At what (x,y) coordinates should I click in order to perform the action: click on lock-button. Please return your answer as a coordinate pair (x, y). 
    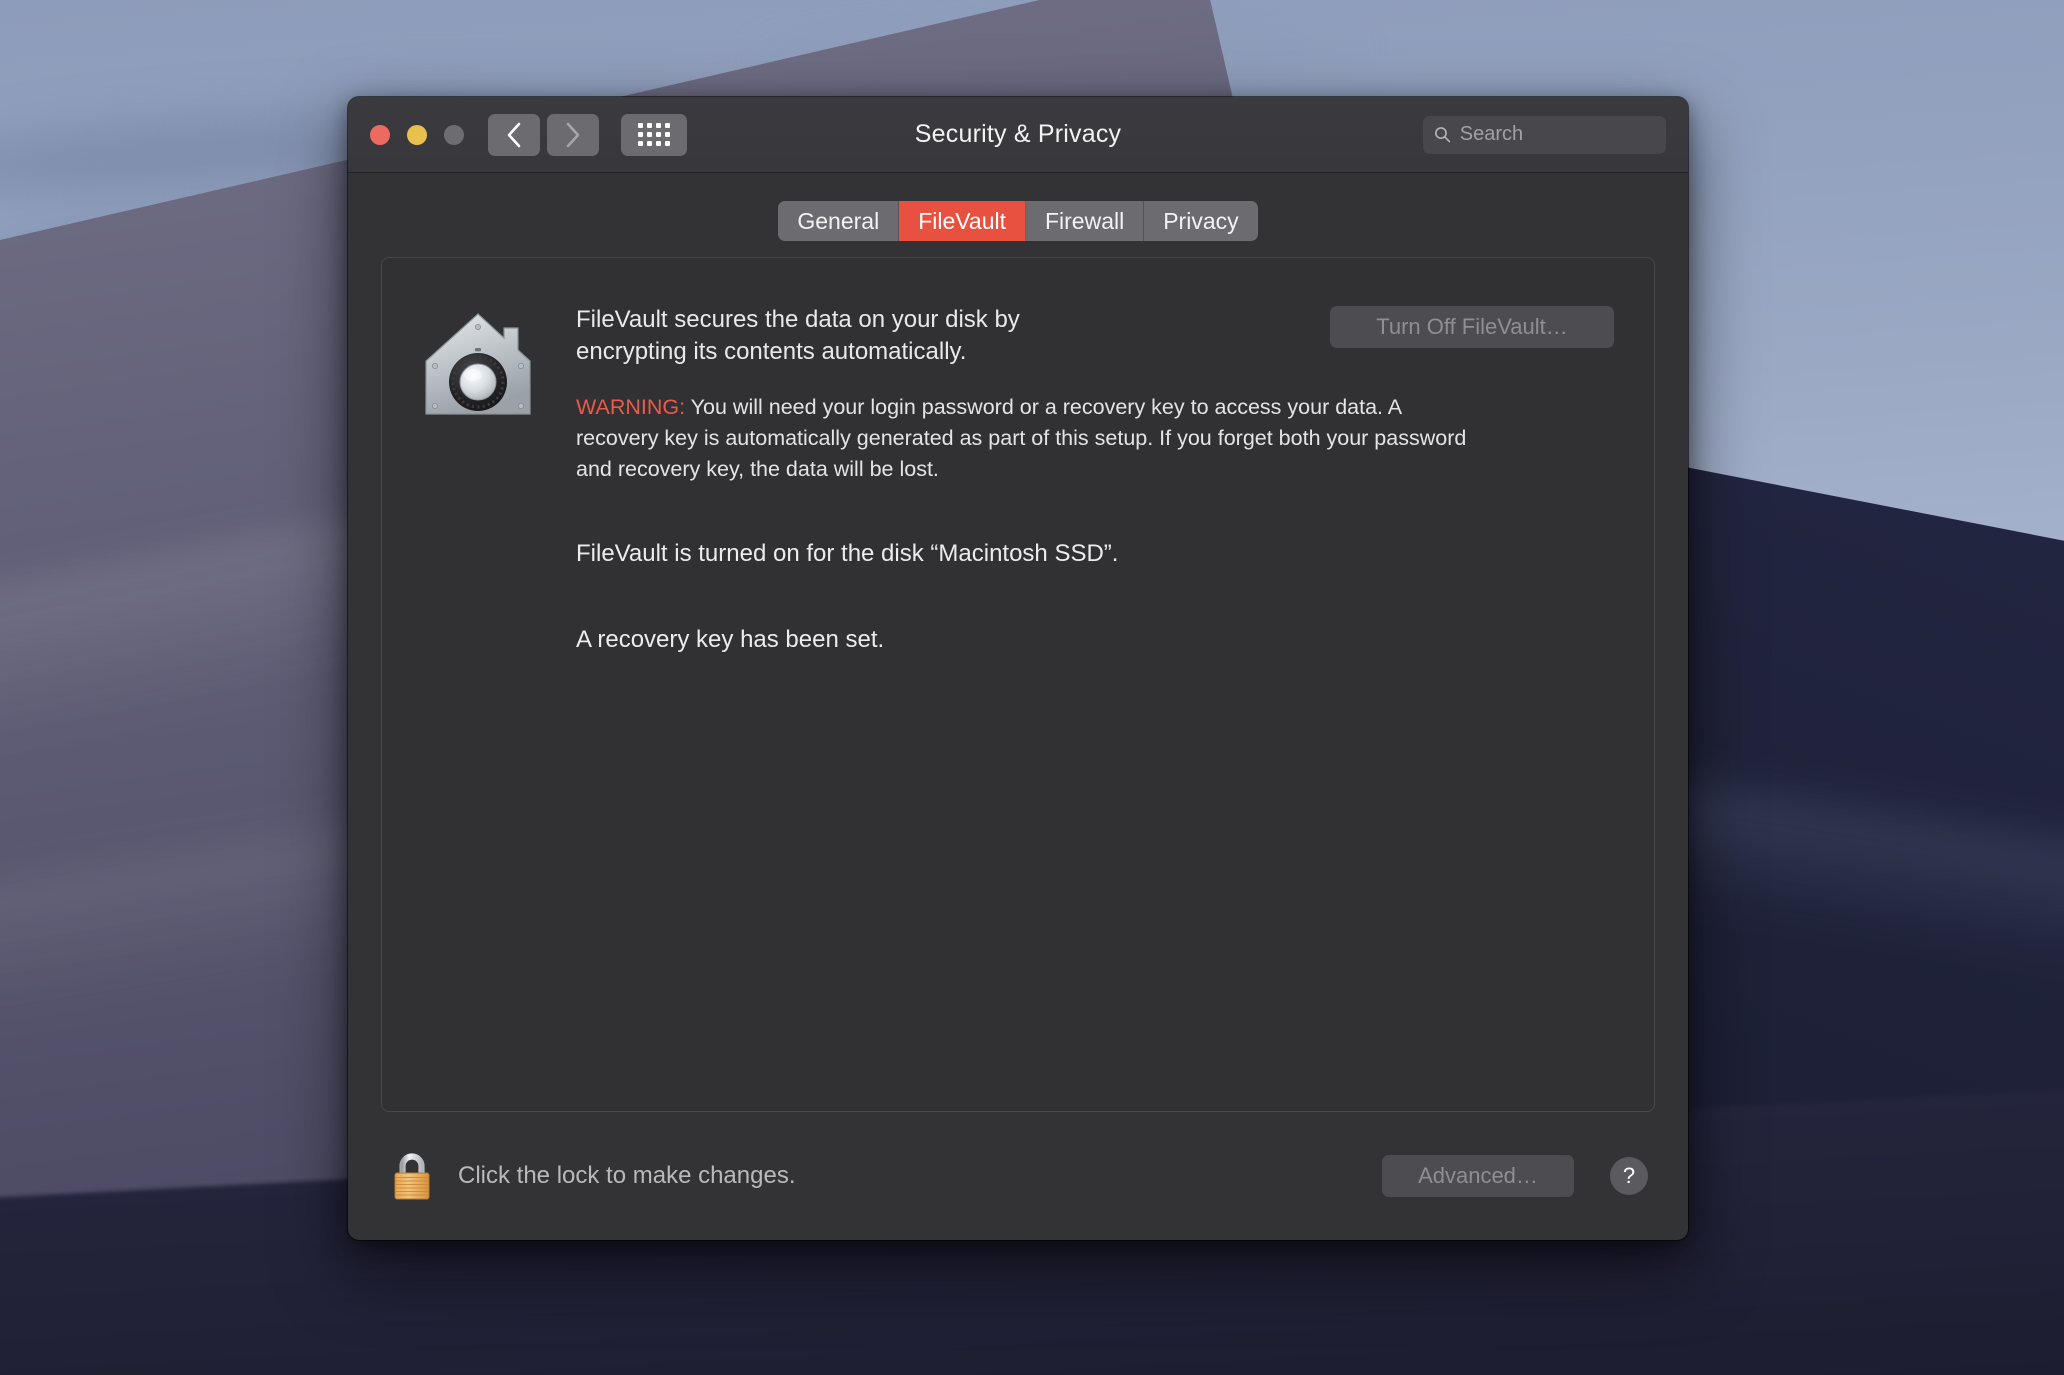
    Looking at the image, I should click on (412, 1176).